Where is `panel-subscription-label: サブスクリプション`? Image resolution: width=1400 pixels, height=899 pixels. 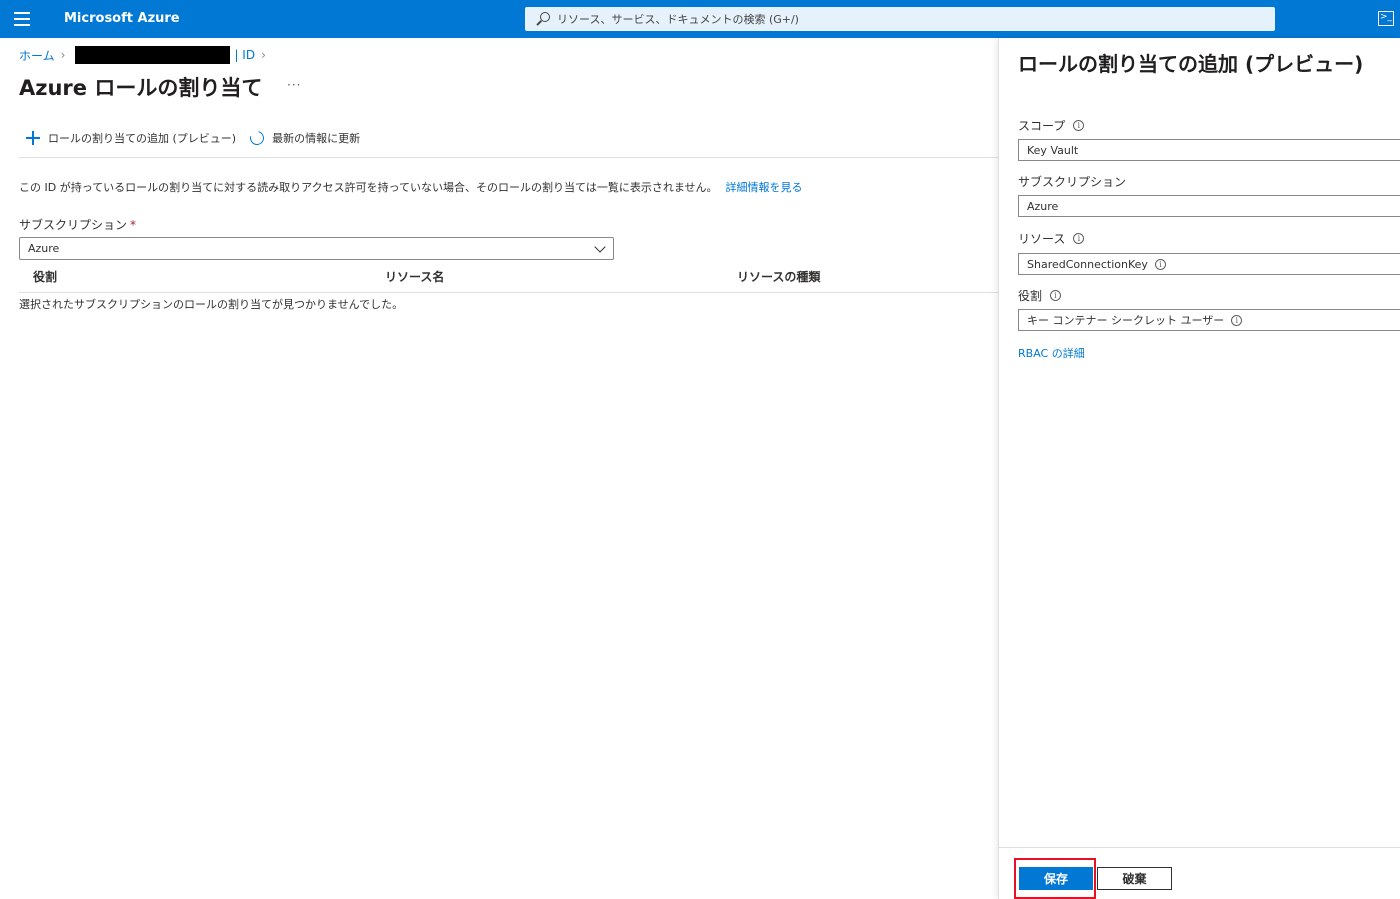 panel-subscription-label: サブスクリプション is located at coordinates (1072, 181).